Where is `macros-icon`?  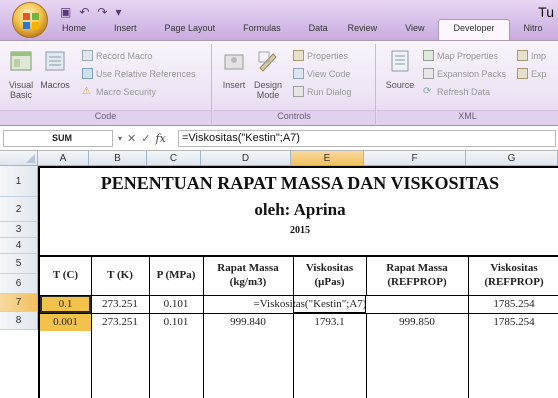
macros-icon is located at coordinates (55, 61).